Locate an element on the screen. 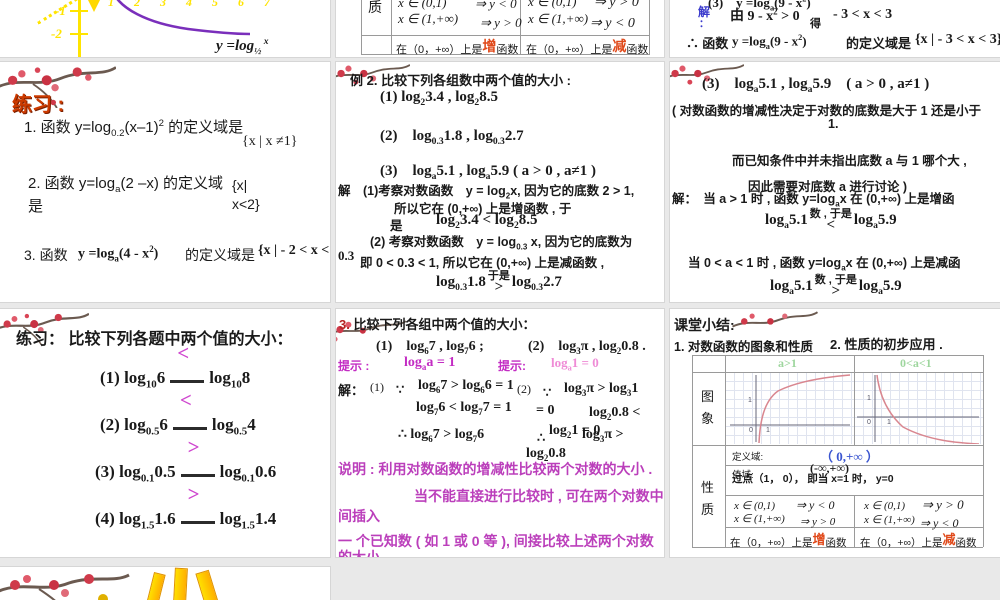 The width and height of the screenshot is (1000, 600). domain-label: 定义域: is located at coordinates (748, 457).